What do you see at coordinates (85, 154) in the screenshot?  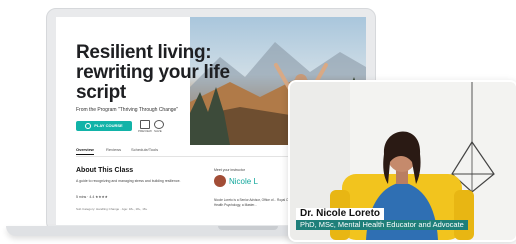 I see `active-tab-underline` at bounding box center [85, 154].